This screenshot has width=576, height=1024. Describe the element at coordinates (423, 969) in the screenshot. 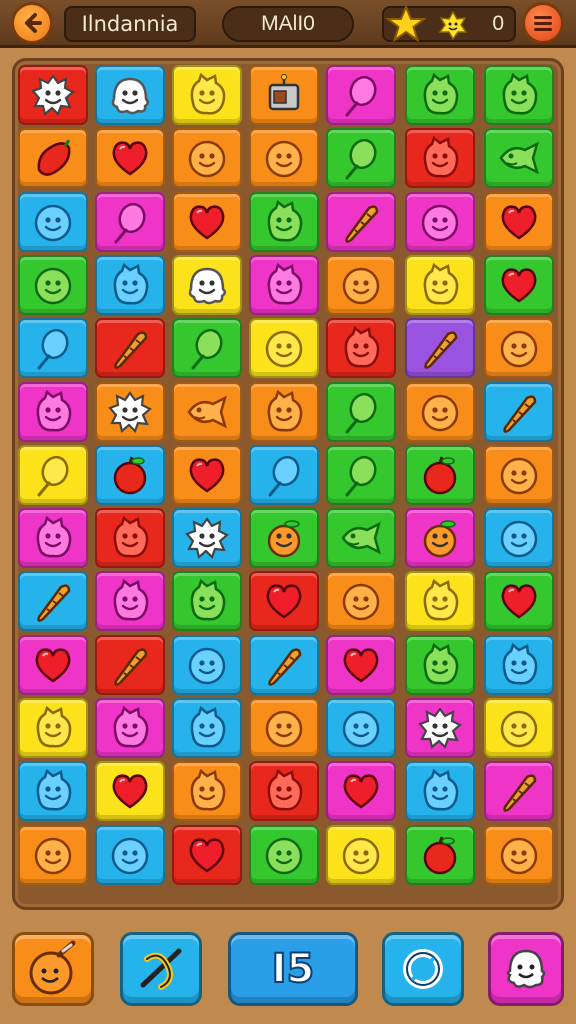

I see `booster-ring-button` at that location.